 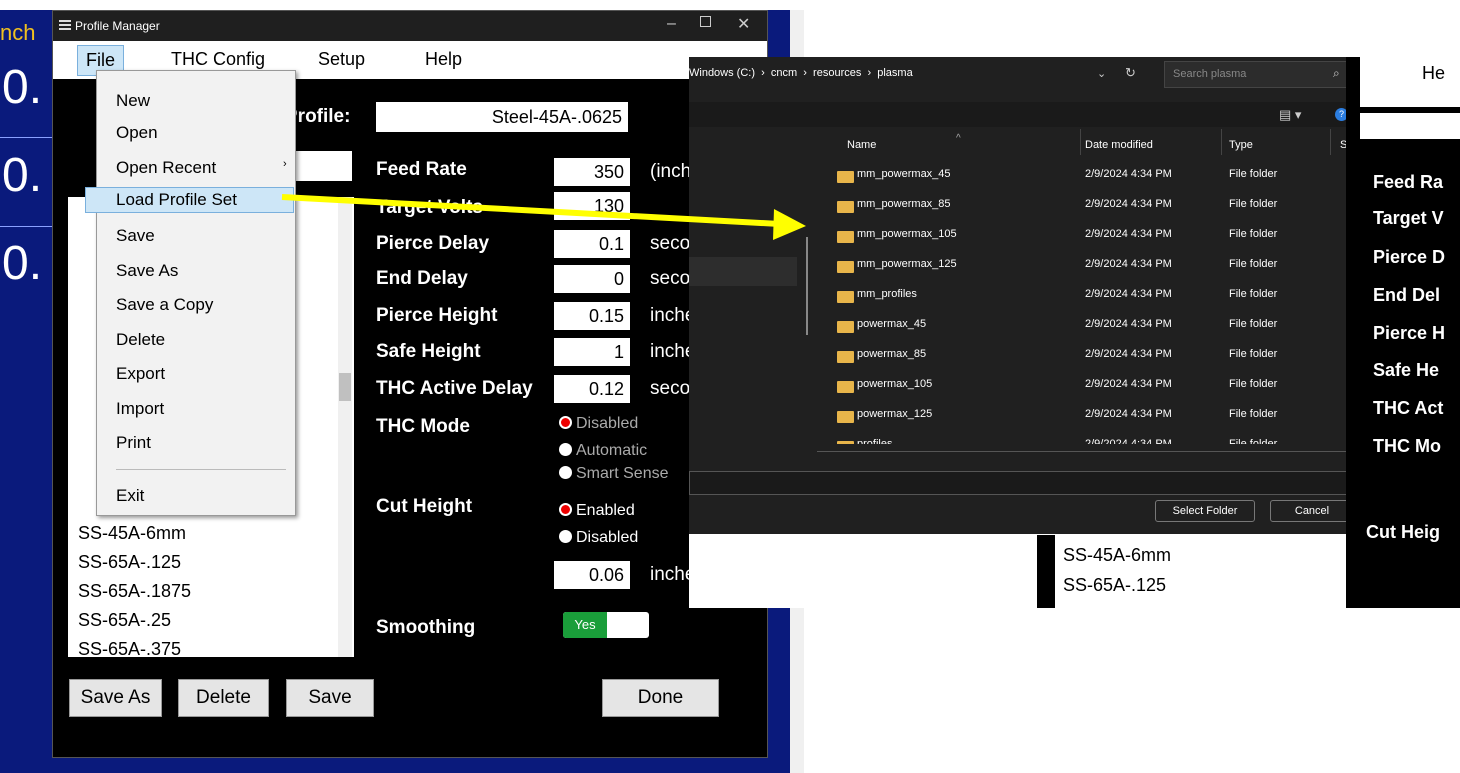 I want to click on annotation-arrow, so click(x=543, y=217).